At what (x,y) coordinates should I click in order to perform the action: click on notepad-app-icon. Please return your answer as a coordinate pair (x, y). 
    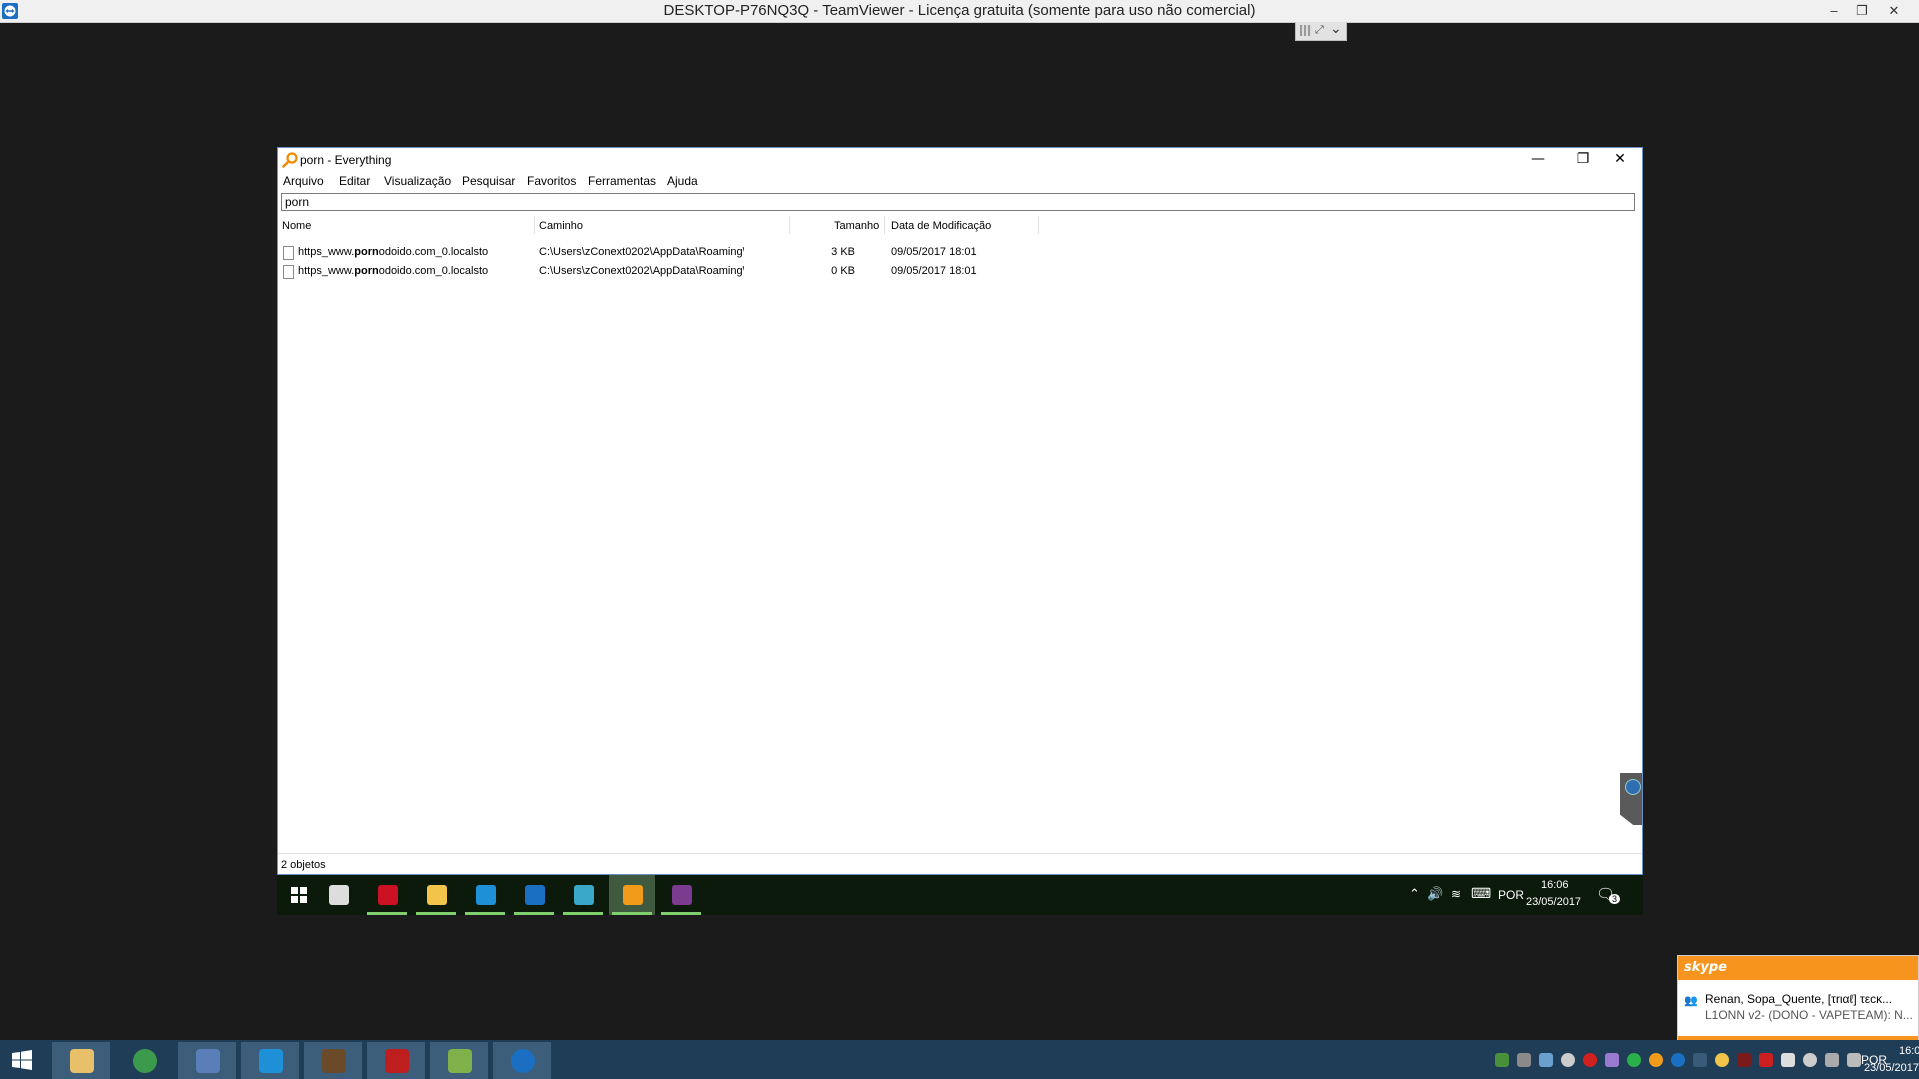
    Looking at the image, I should click on (460, 1061).